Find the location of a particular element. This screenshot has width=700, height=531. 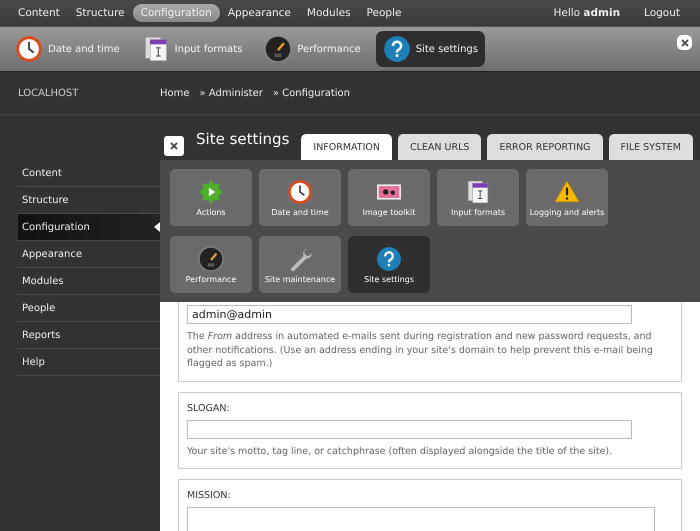

shortcut-tile: Site maintenance is located at coordinates (300, 264).